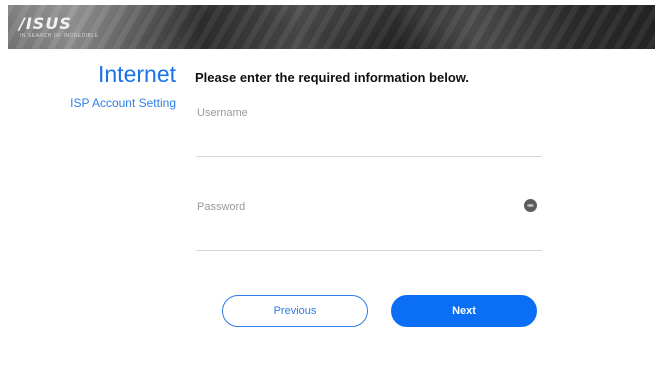 This screenshot has width=657, height=368. Describe the element at coordinates (331, 27) in the screenshot. I see `header-banner: /ISUS IN SEARCH OF INCREDIBLE` at that location.